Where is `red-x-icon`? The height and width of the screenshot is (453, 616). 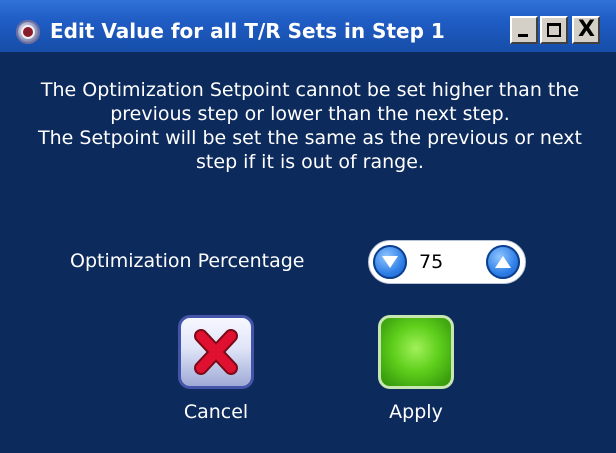
red-x-icon is located at coordinates (216, 352).